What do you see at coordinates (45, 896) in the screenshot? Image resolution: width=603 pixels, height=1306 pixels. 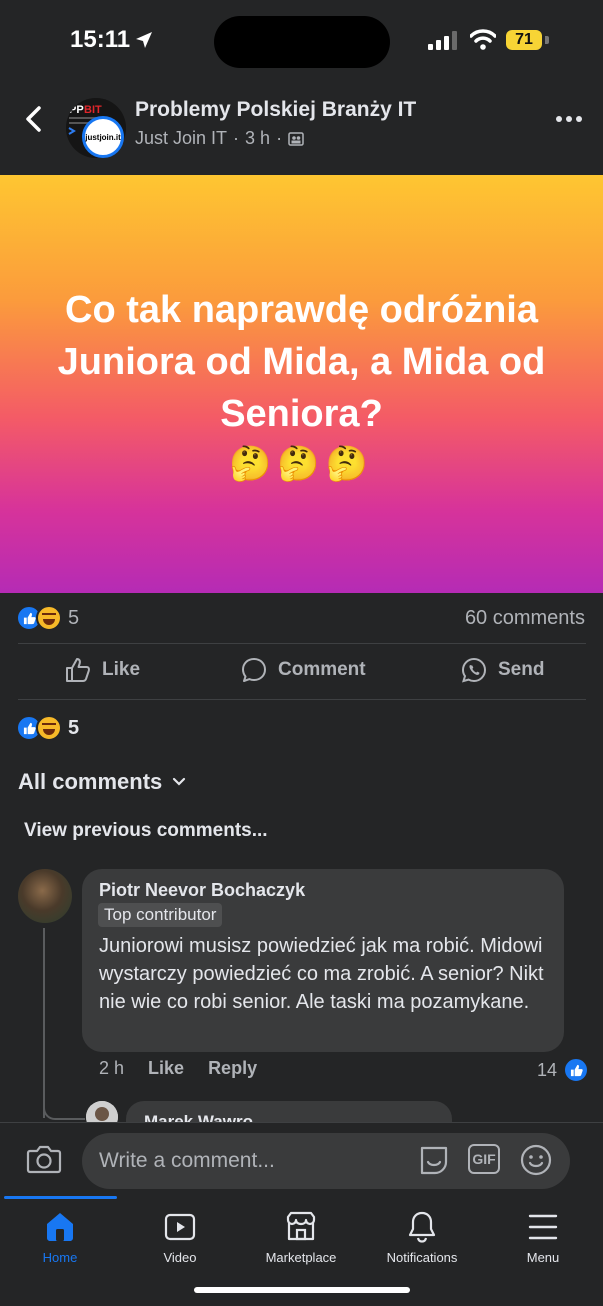 I see `commenter-avatar` at bounding box center [45, 896].